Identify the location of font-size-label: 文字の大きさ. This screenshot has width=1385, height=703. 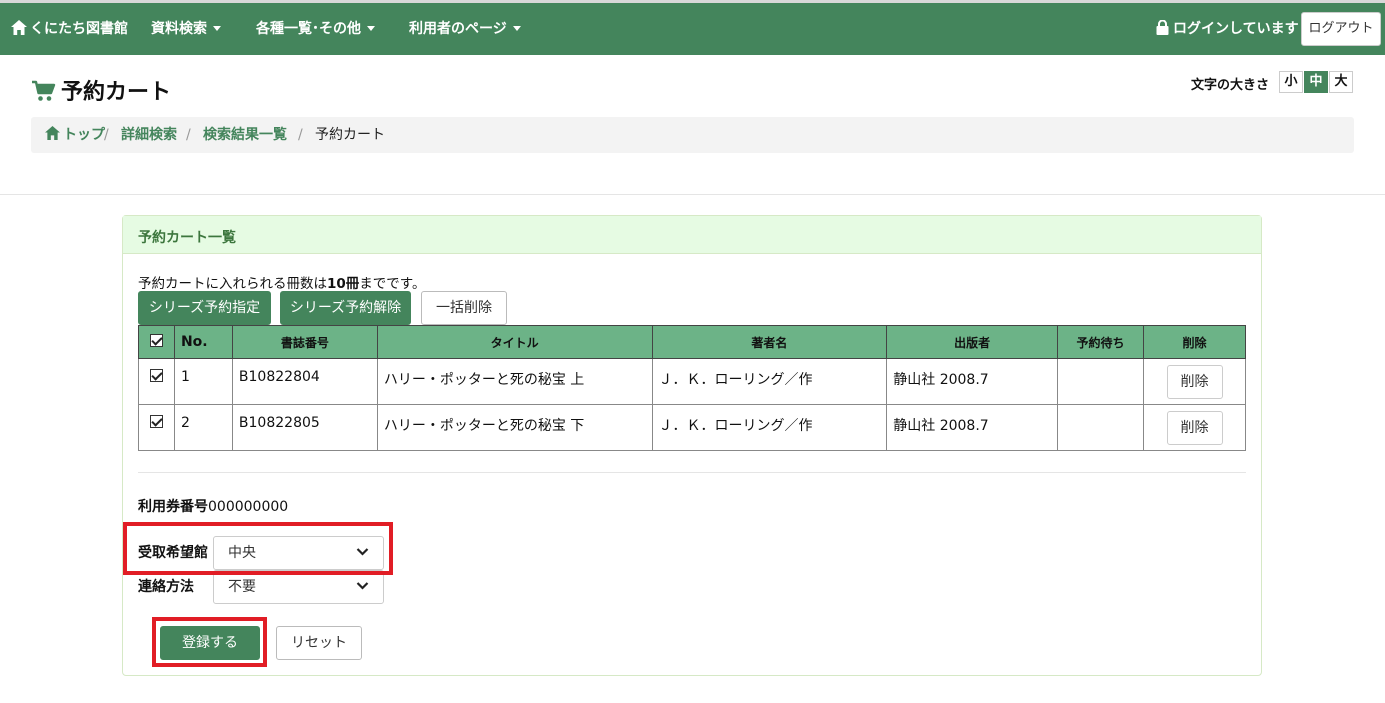
(1230, 85).